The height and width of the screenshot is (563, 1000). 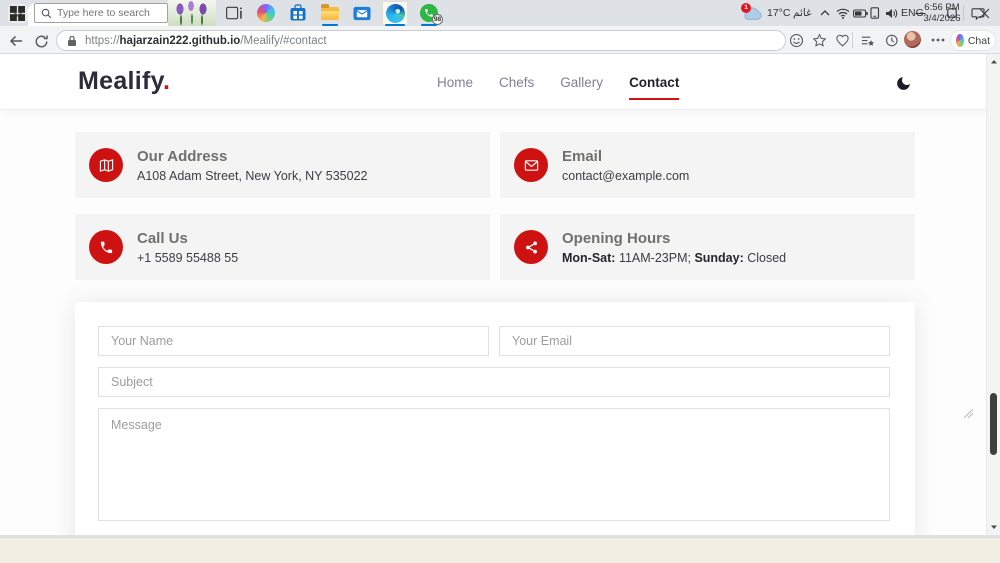 What do you see at coordinates (395, 25) in the screenshot?
I see `edge-open-indicator` at bounding box center [395, 25].